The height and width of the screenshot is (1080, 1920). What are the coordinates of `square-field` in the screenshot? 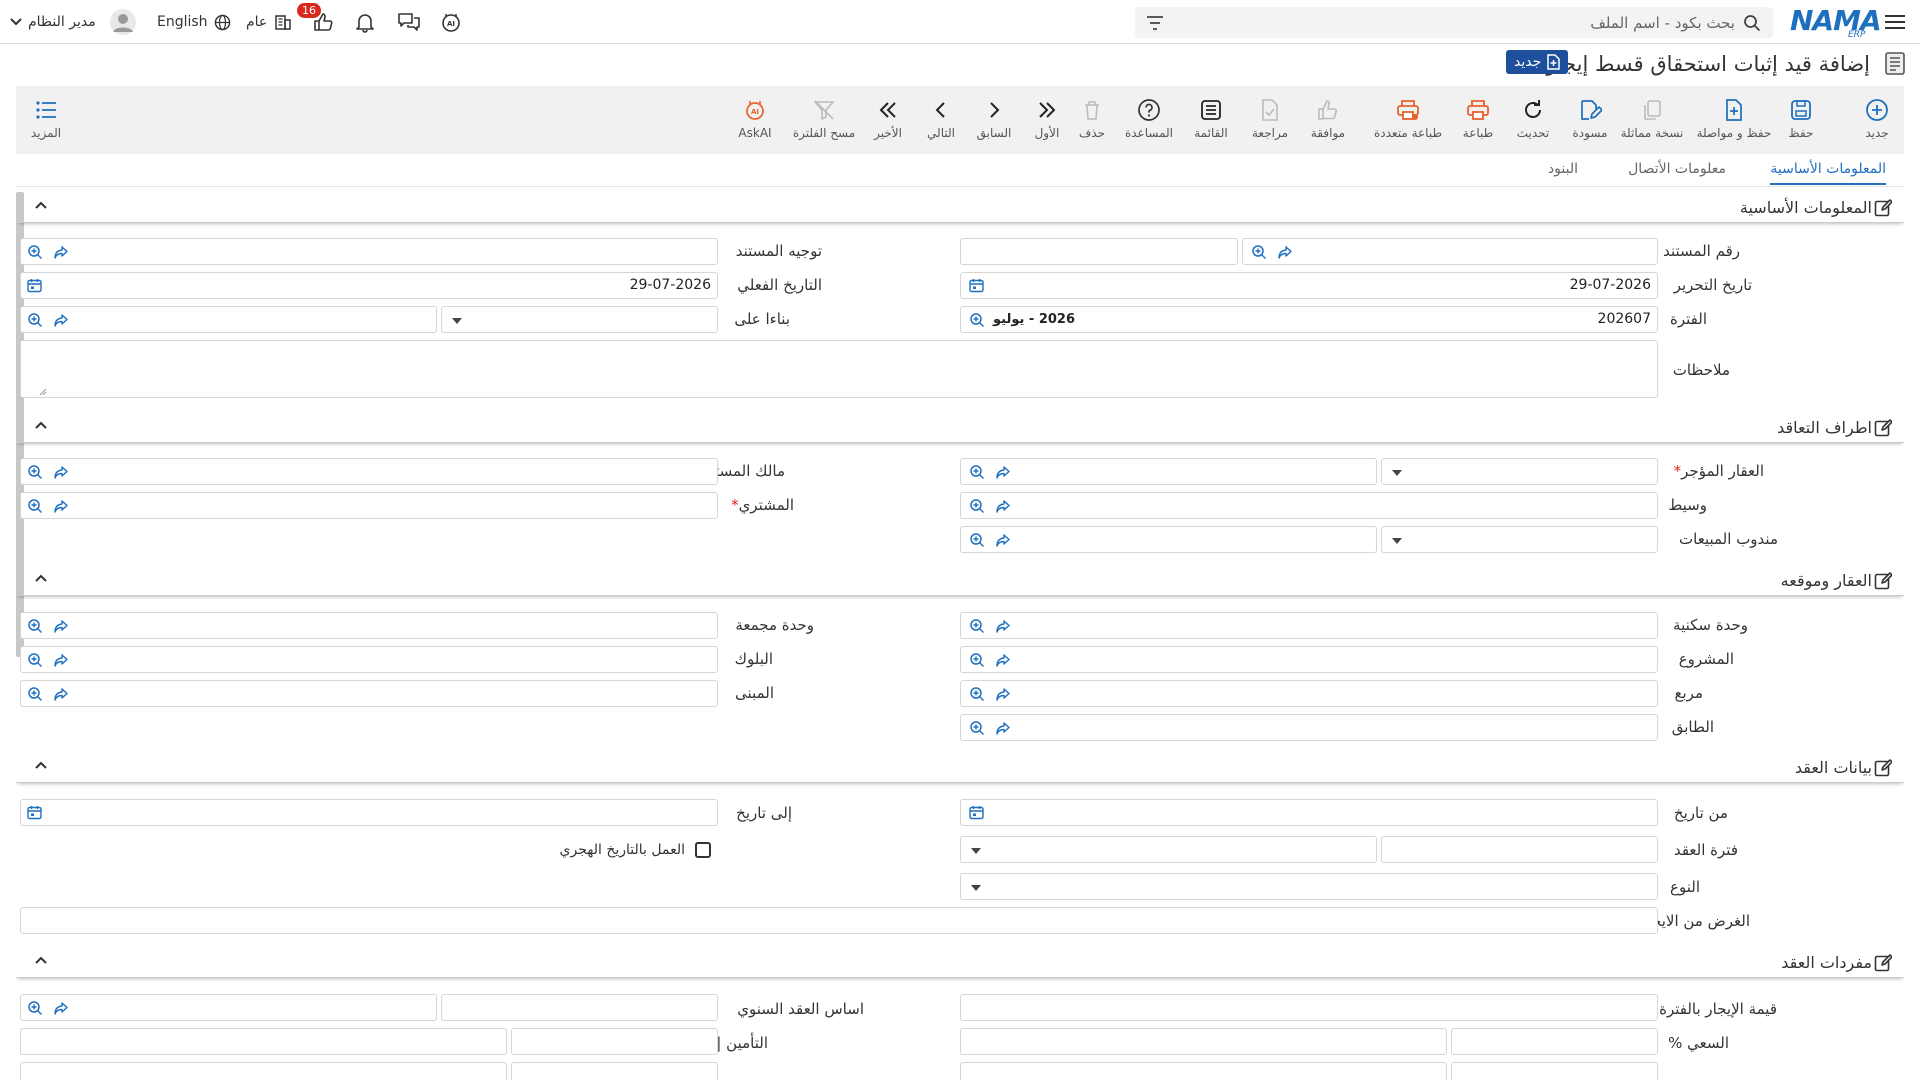 It's located at (1309, 693).